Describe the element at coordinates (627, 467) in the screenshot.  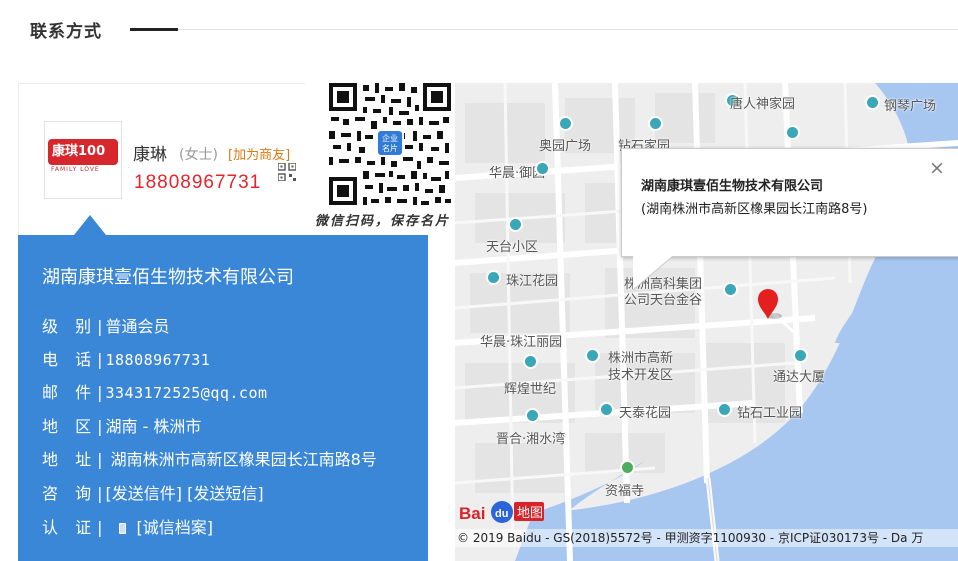
I see `temple-poi-icon` at that location.